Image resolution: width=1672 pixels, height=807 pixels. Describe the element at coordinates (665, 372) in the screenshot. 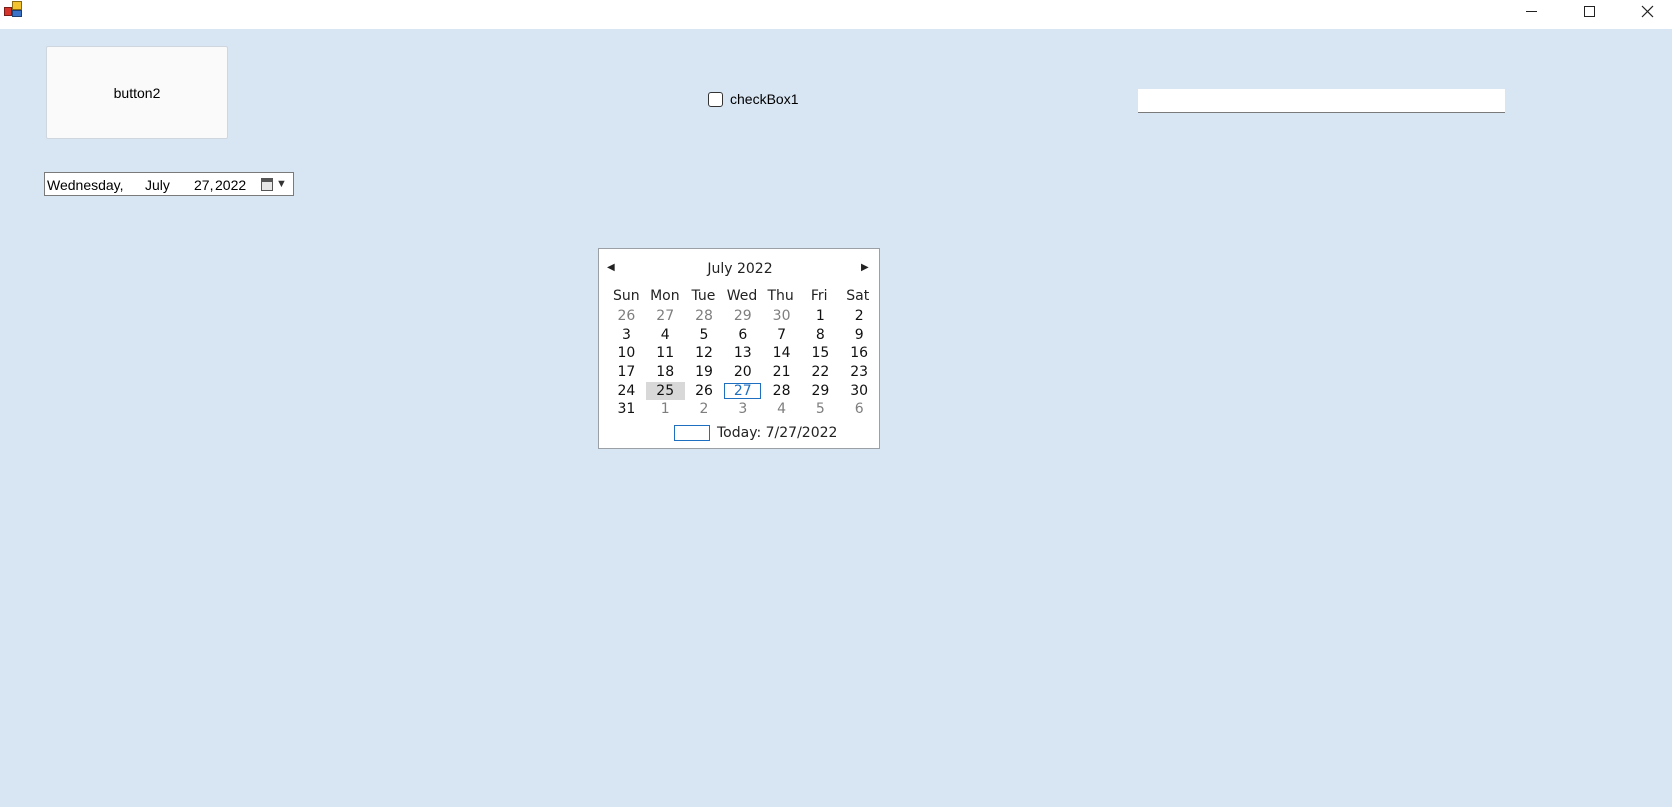

I see `calendar-day: 18` at that location.